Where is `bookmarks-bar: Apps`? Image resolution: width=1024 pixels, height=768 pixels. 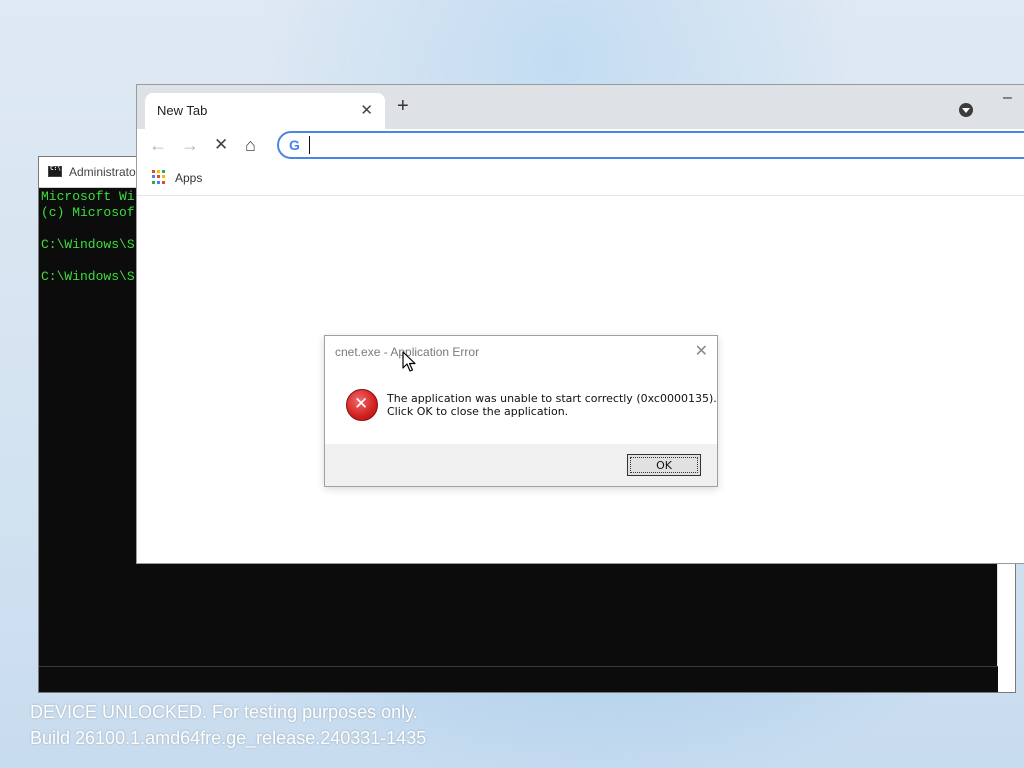 bookmarks-bar: Apps is located at coordinates (580, 179).